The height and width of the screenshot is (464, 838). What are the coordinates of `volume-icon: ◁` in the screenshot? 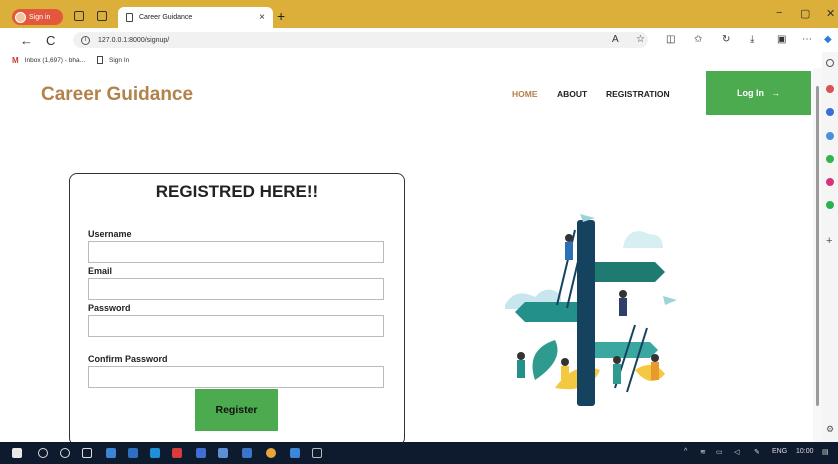 It's located at (736, 452).